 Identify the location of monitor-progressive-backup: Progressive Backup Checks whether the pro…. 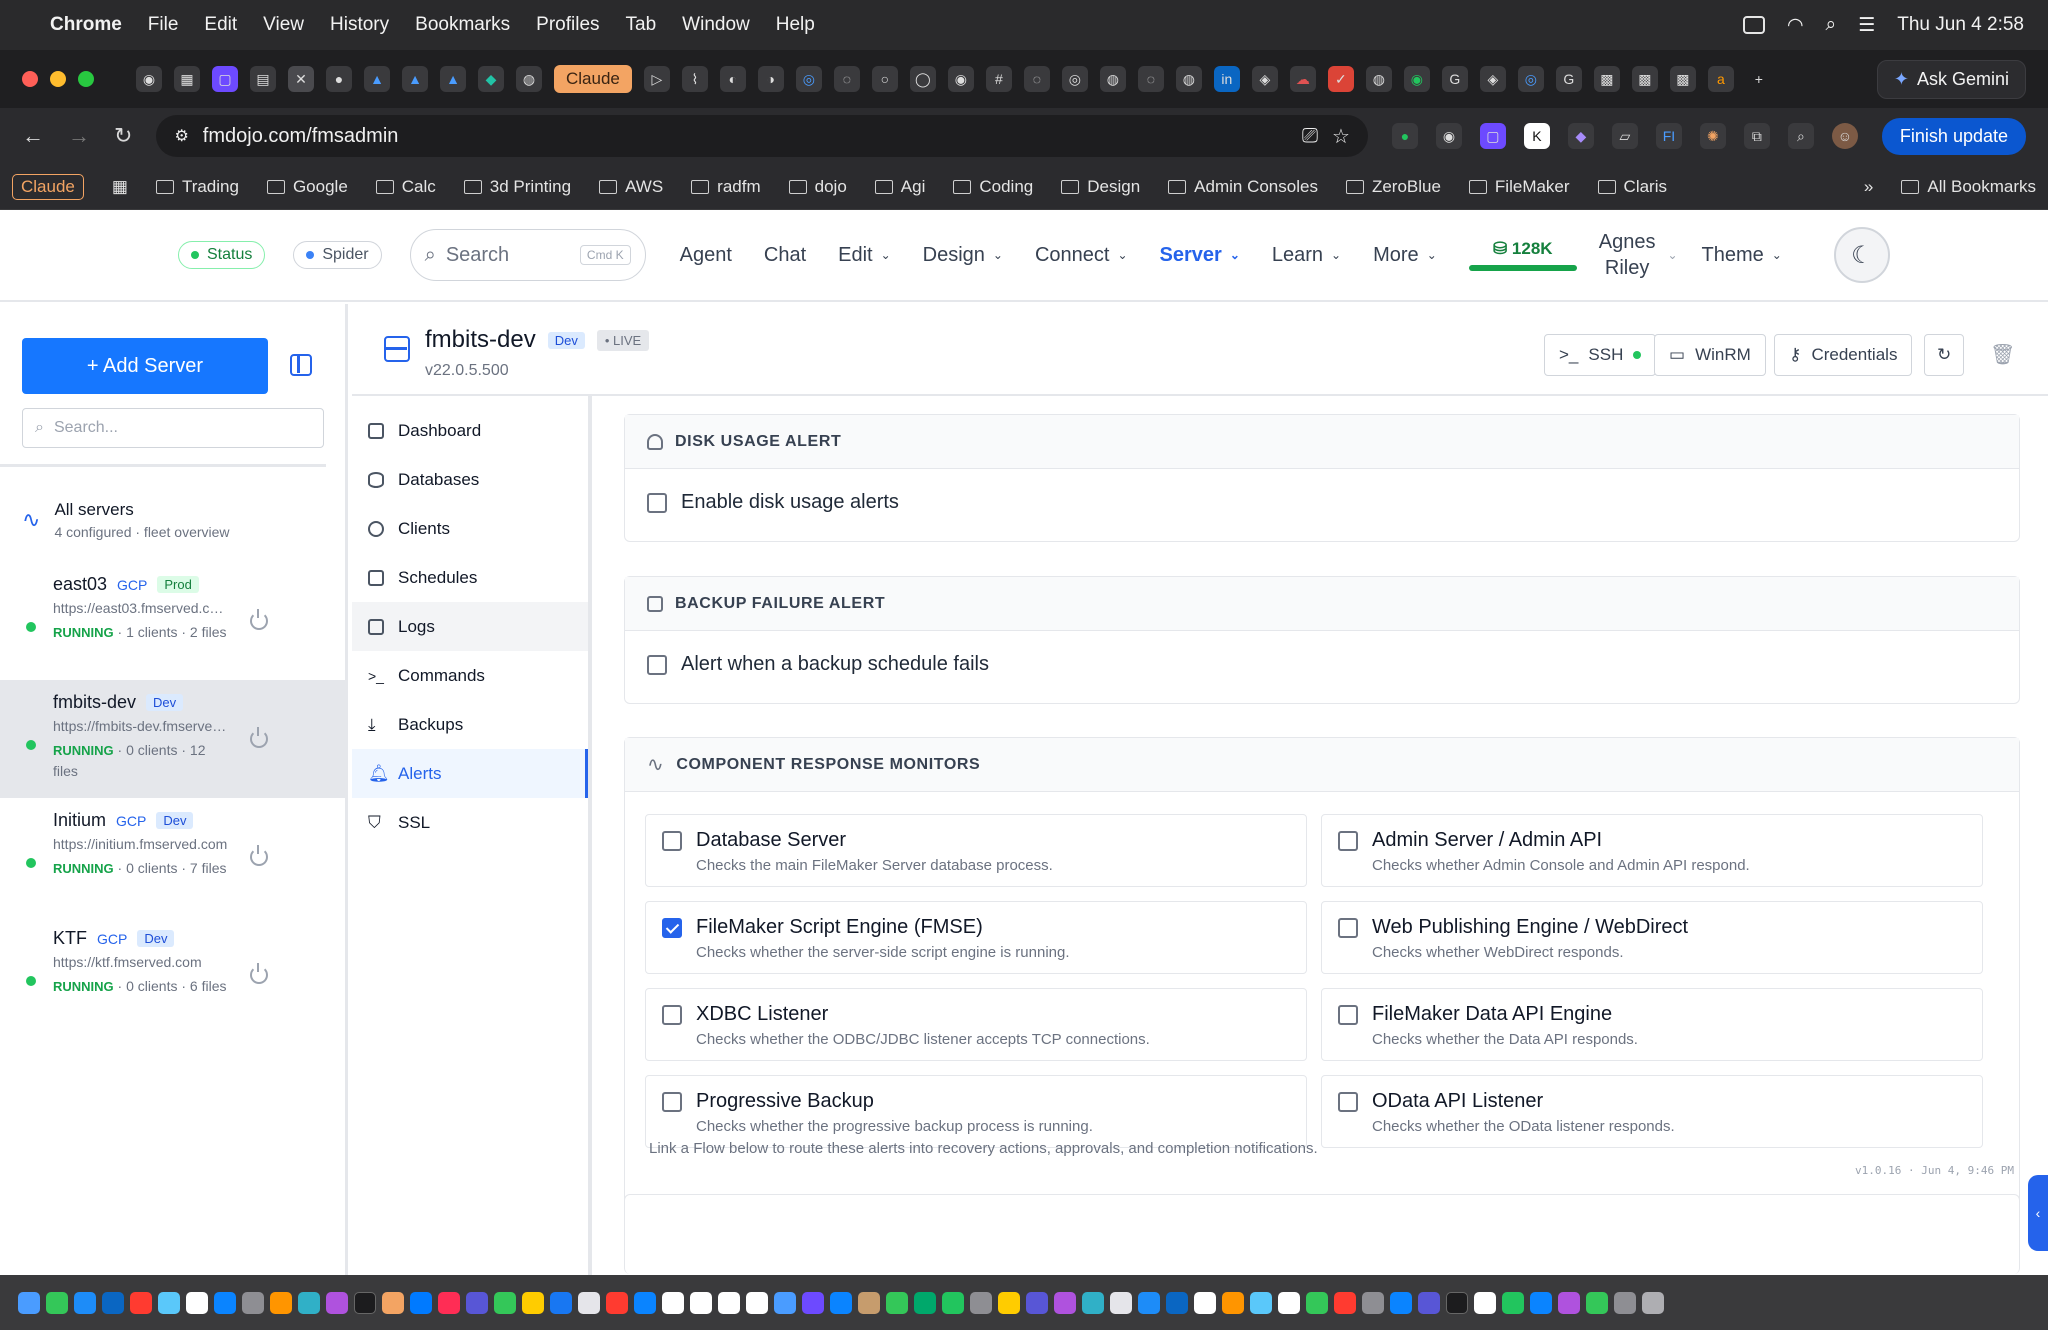
(976, 1111).